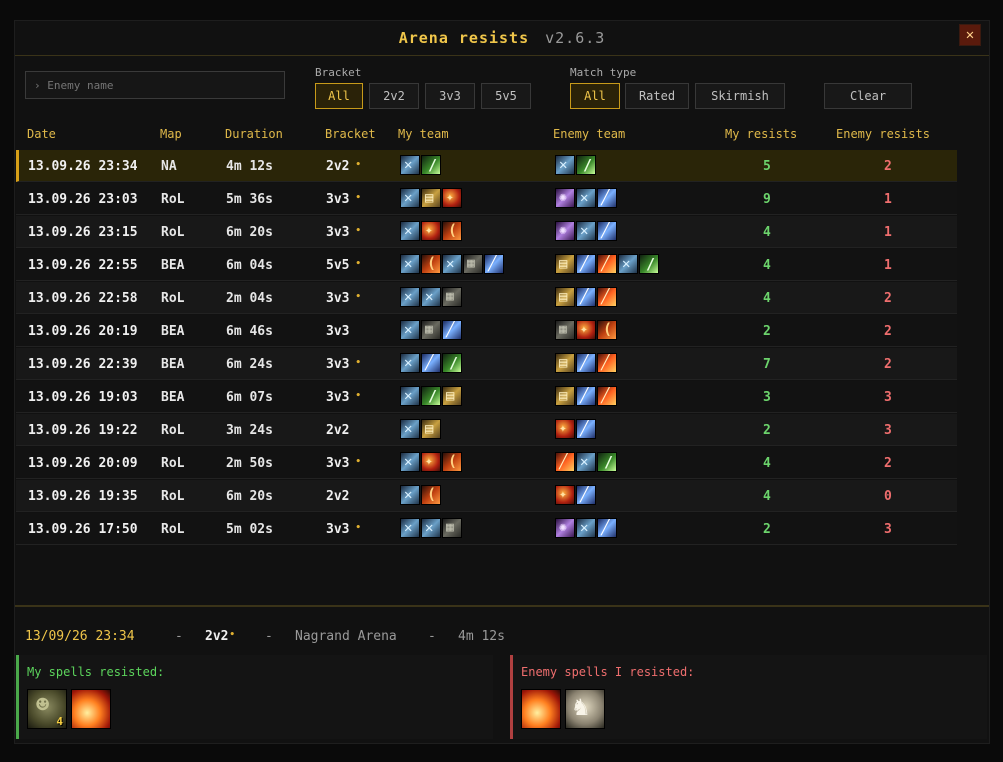 The image size is (1003, 762). What do you see at coordinates (883, 134) in the screenshot?
I see `col-header-enemy-resists: Enemy resists` at bounding box center [883, 134].